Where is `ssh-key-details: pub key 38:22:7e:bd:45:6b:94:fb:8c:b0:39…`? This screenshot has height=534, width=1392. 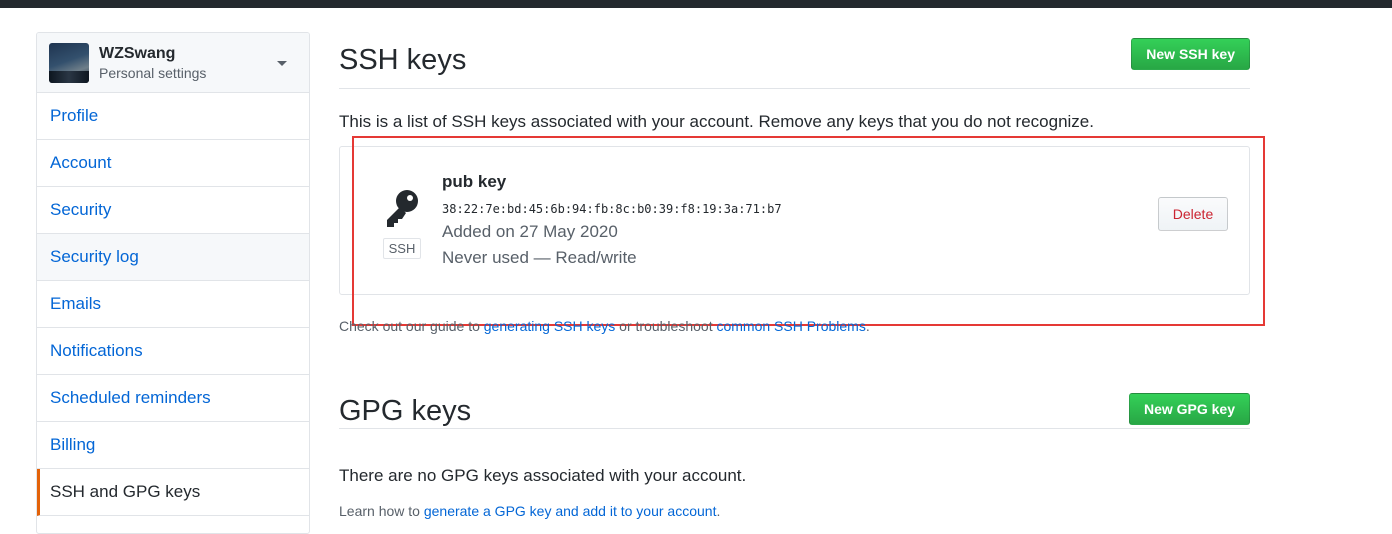 ssh-key-details: pub key 38:22:7e:bd:45:6b:94:fb:8c:b0:39… is located at coordinates (612, 220).